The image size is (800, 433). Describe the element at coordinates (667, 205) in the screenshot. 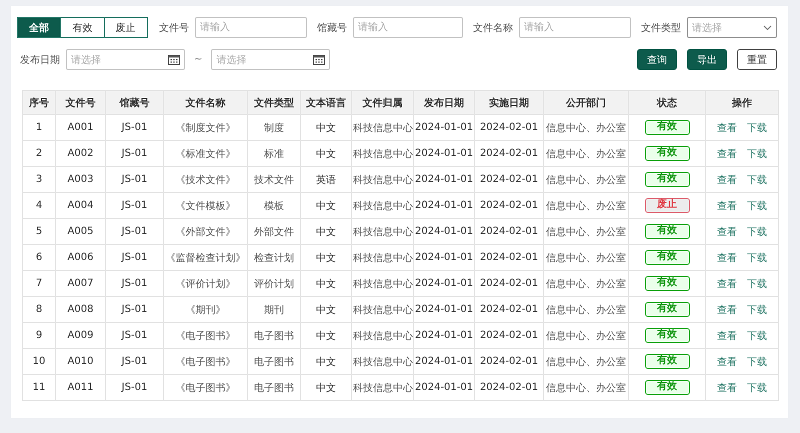

I see `status-badge: 废止` at that location.